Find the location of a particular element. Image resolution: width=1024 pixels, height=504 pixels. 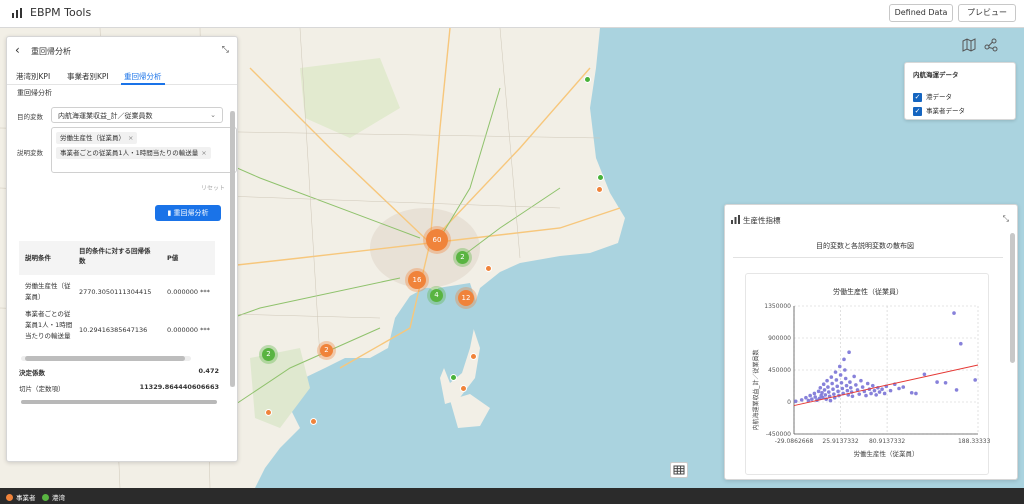

network-share-icon is located at coordinates (991, 45).